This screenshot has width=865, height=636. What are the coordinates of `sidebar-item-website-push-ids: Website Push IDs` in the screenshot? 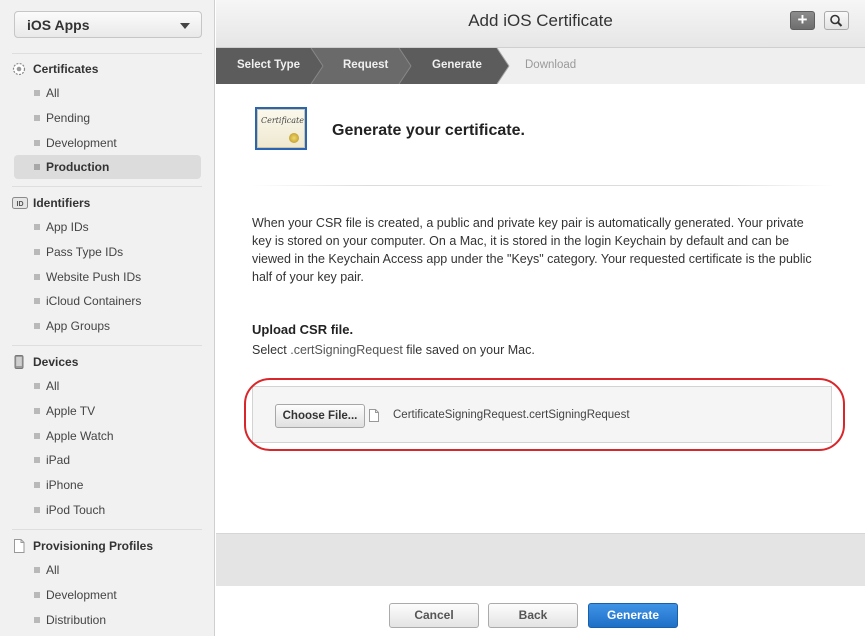 It's located at (107, 277).